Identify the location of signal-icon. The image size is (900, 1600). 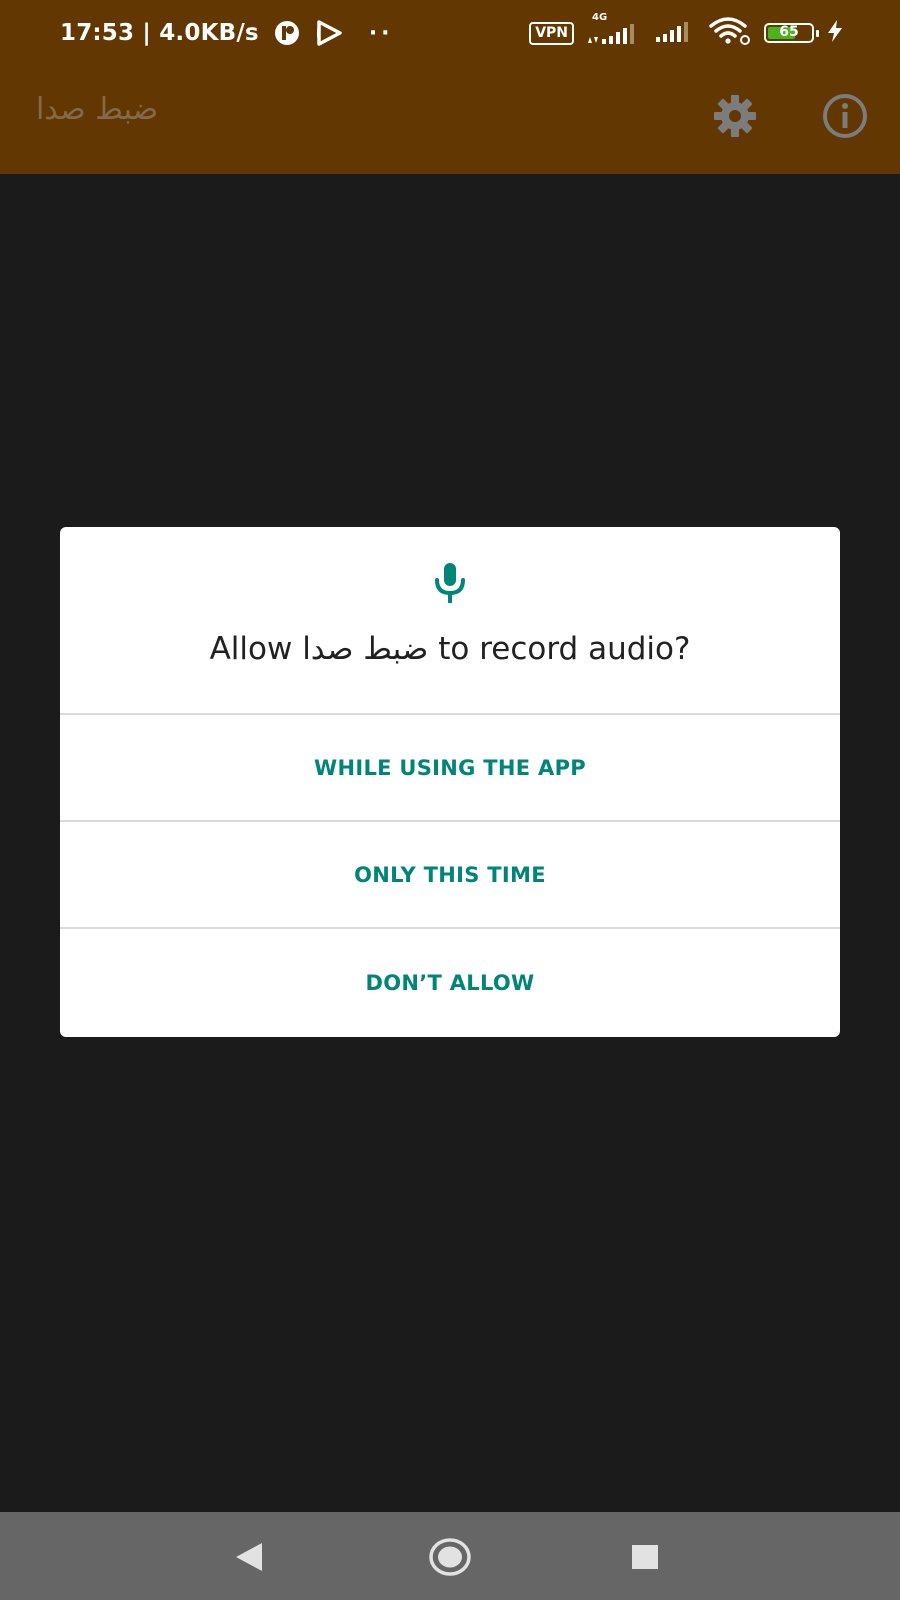
(675, 33).